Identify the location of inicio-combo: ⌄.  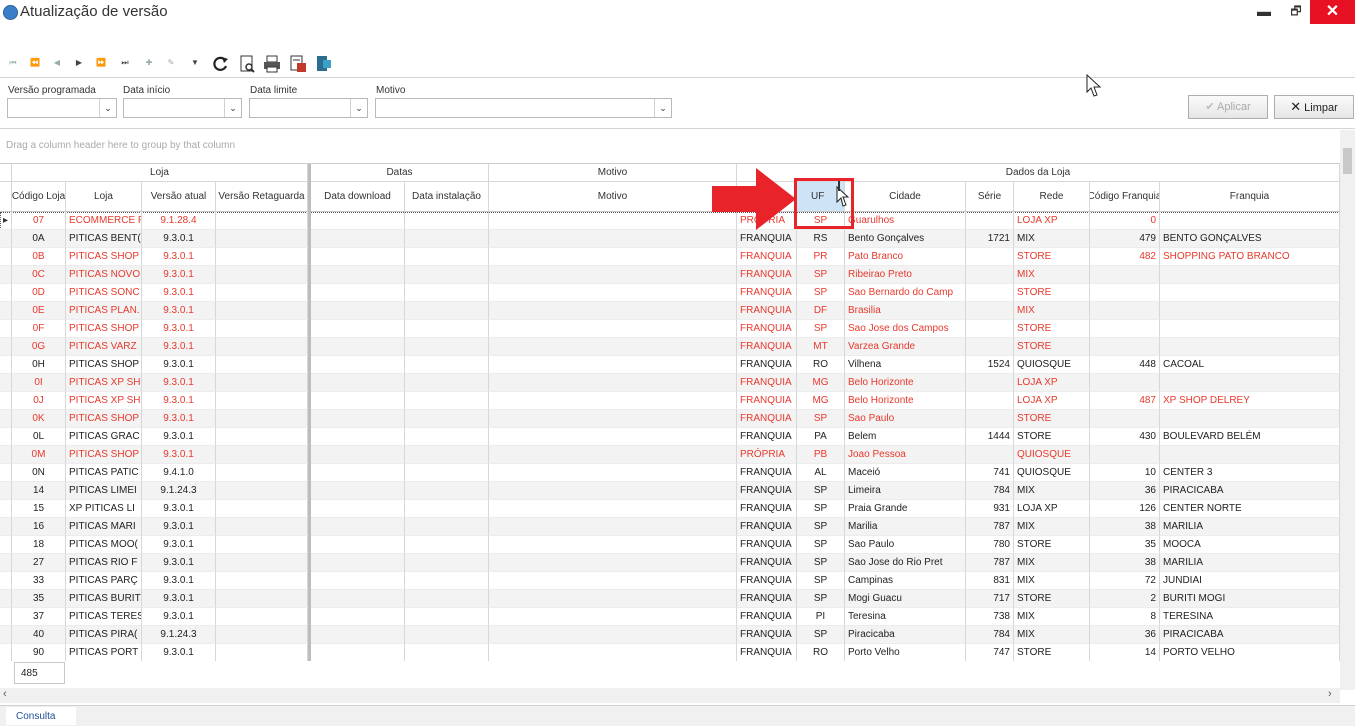
(182, 108).